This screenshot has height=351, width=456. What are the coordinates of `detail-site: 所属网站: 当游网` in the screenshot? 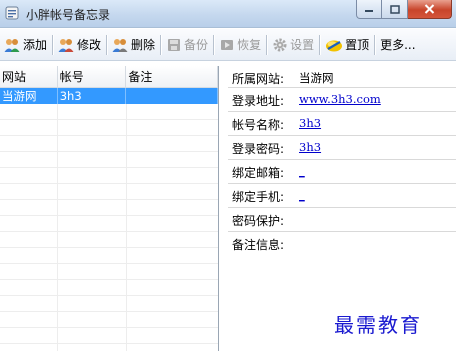 It's located at (342, 77).